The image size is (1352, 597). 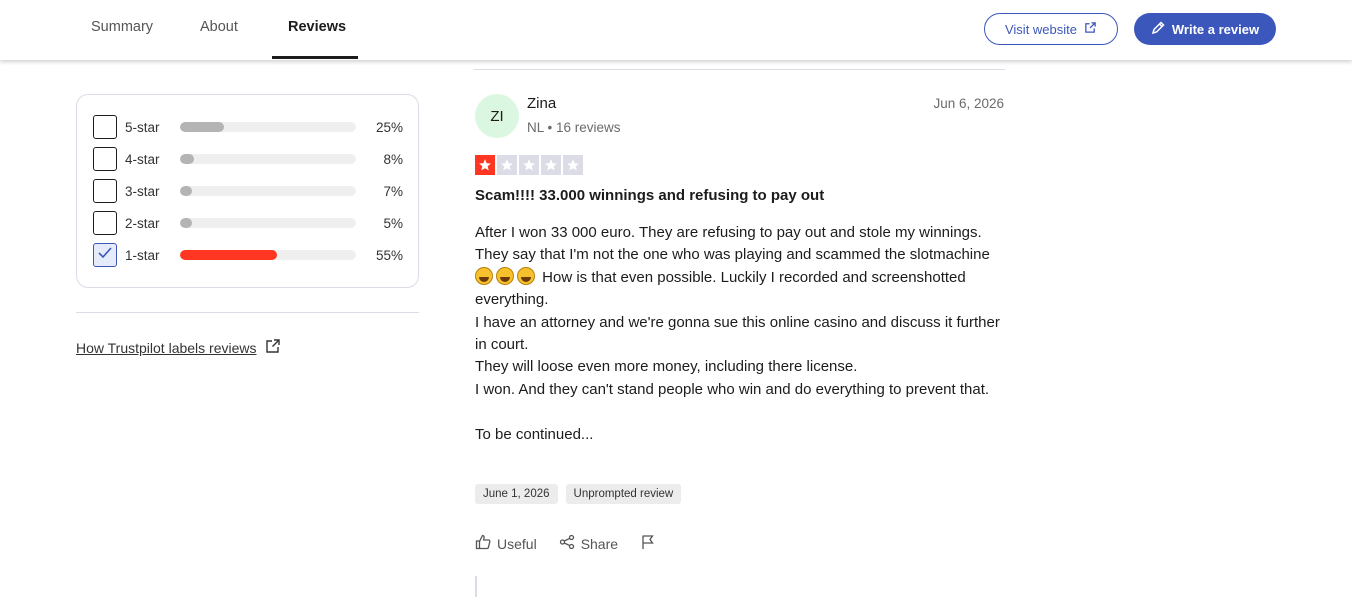 I want to click on review-top-divider, so click(x=739, y=69).